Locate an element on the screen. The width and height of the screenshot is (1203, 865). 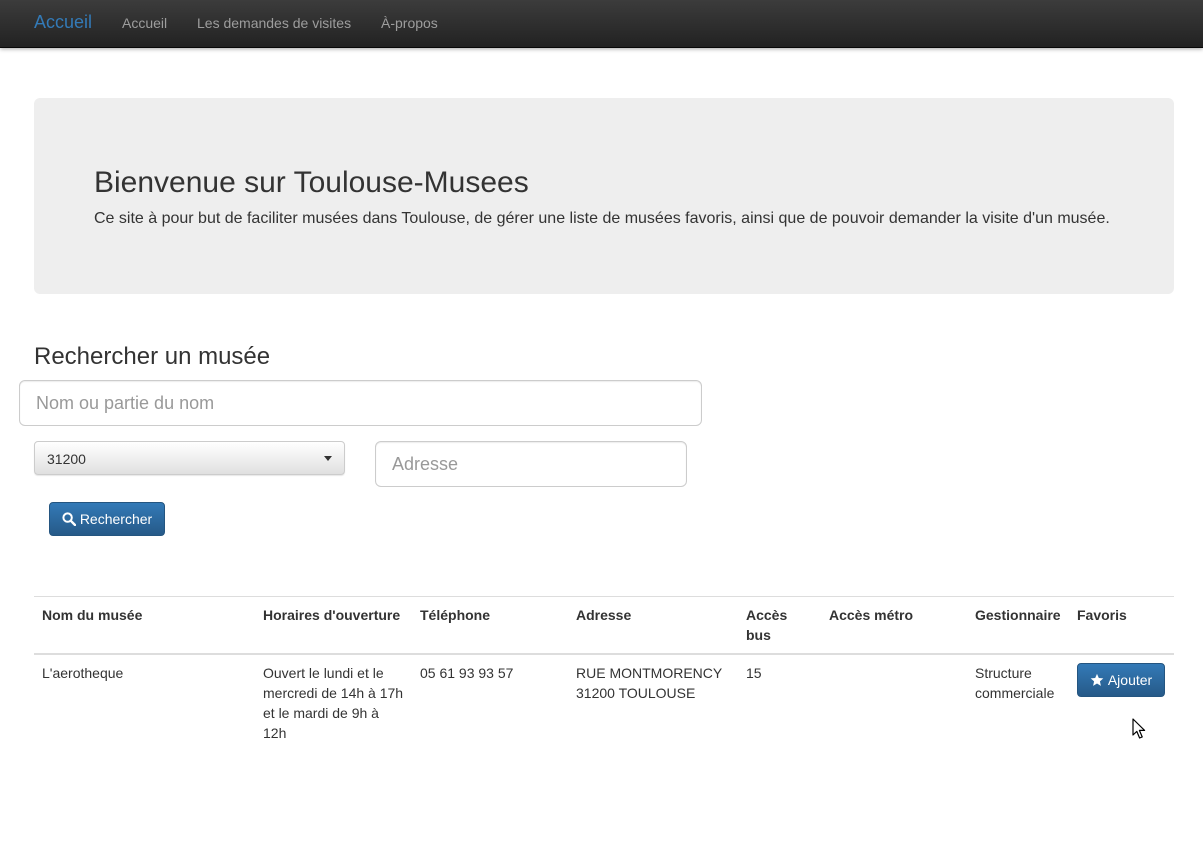
column-header-gestionnaire: Gestionnaire is located at coordinates (1018, 625).